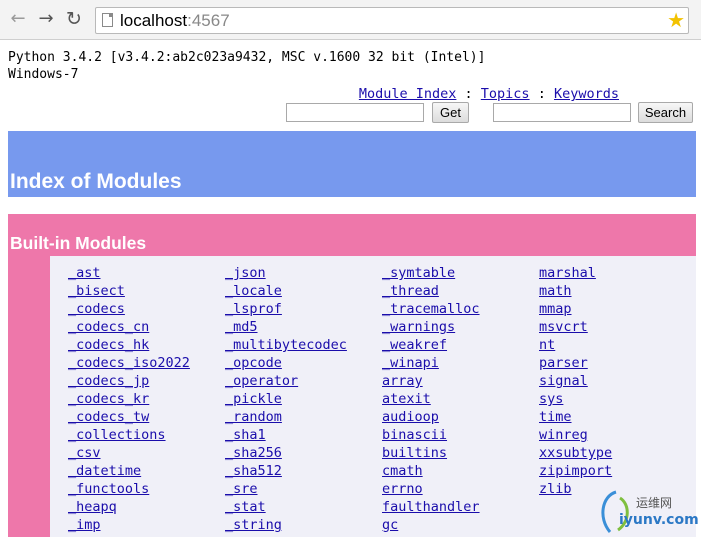 This screenshot has height=537, width=701. Describe the element at coordinates (286, 507) in the screenshot. I see `module-link: _stat` at that location.